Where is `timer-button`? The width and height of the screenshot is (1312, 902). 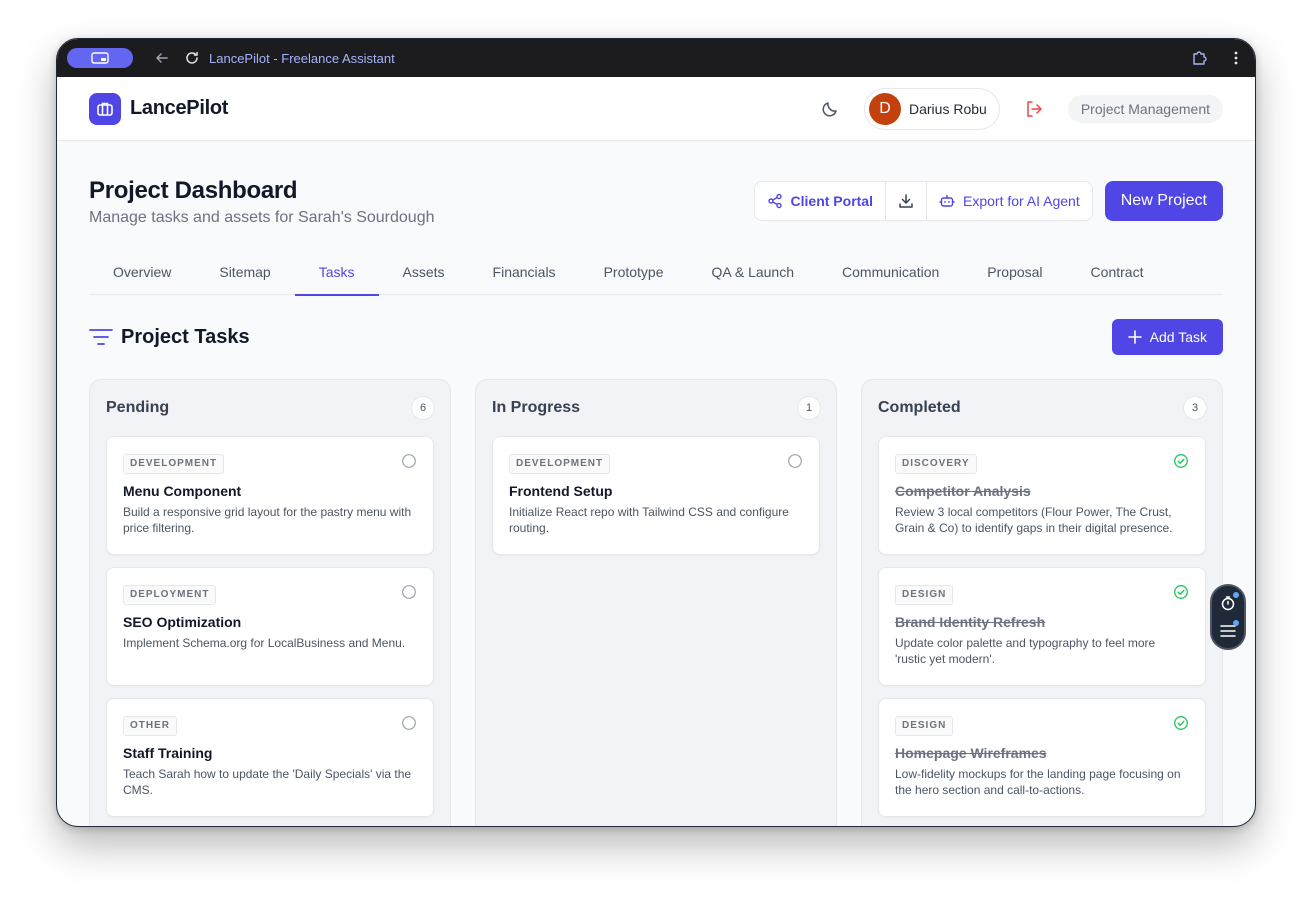
timer-button is located at coordinates (1229, 602).